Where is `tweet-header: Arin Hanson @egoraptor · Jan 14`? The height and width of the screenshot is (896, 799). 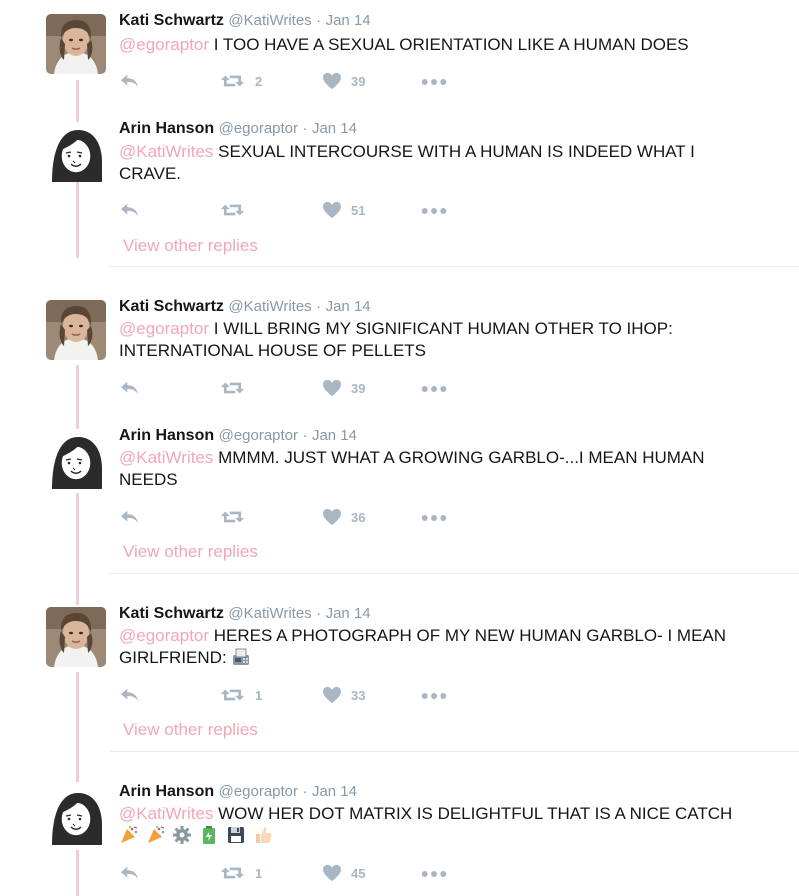
tweet-header: Arin Hanson @egoraptor · Jan 14 is located at coordinates (238, 129).